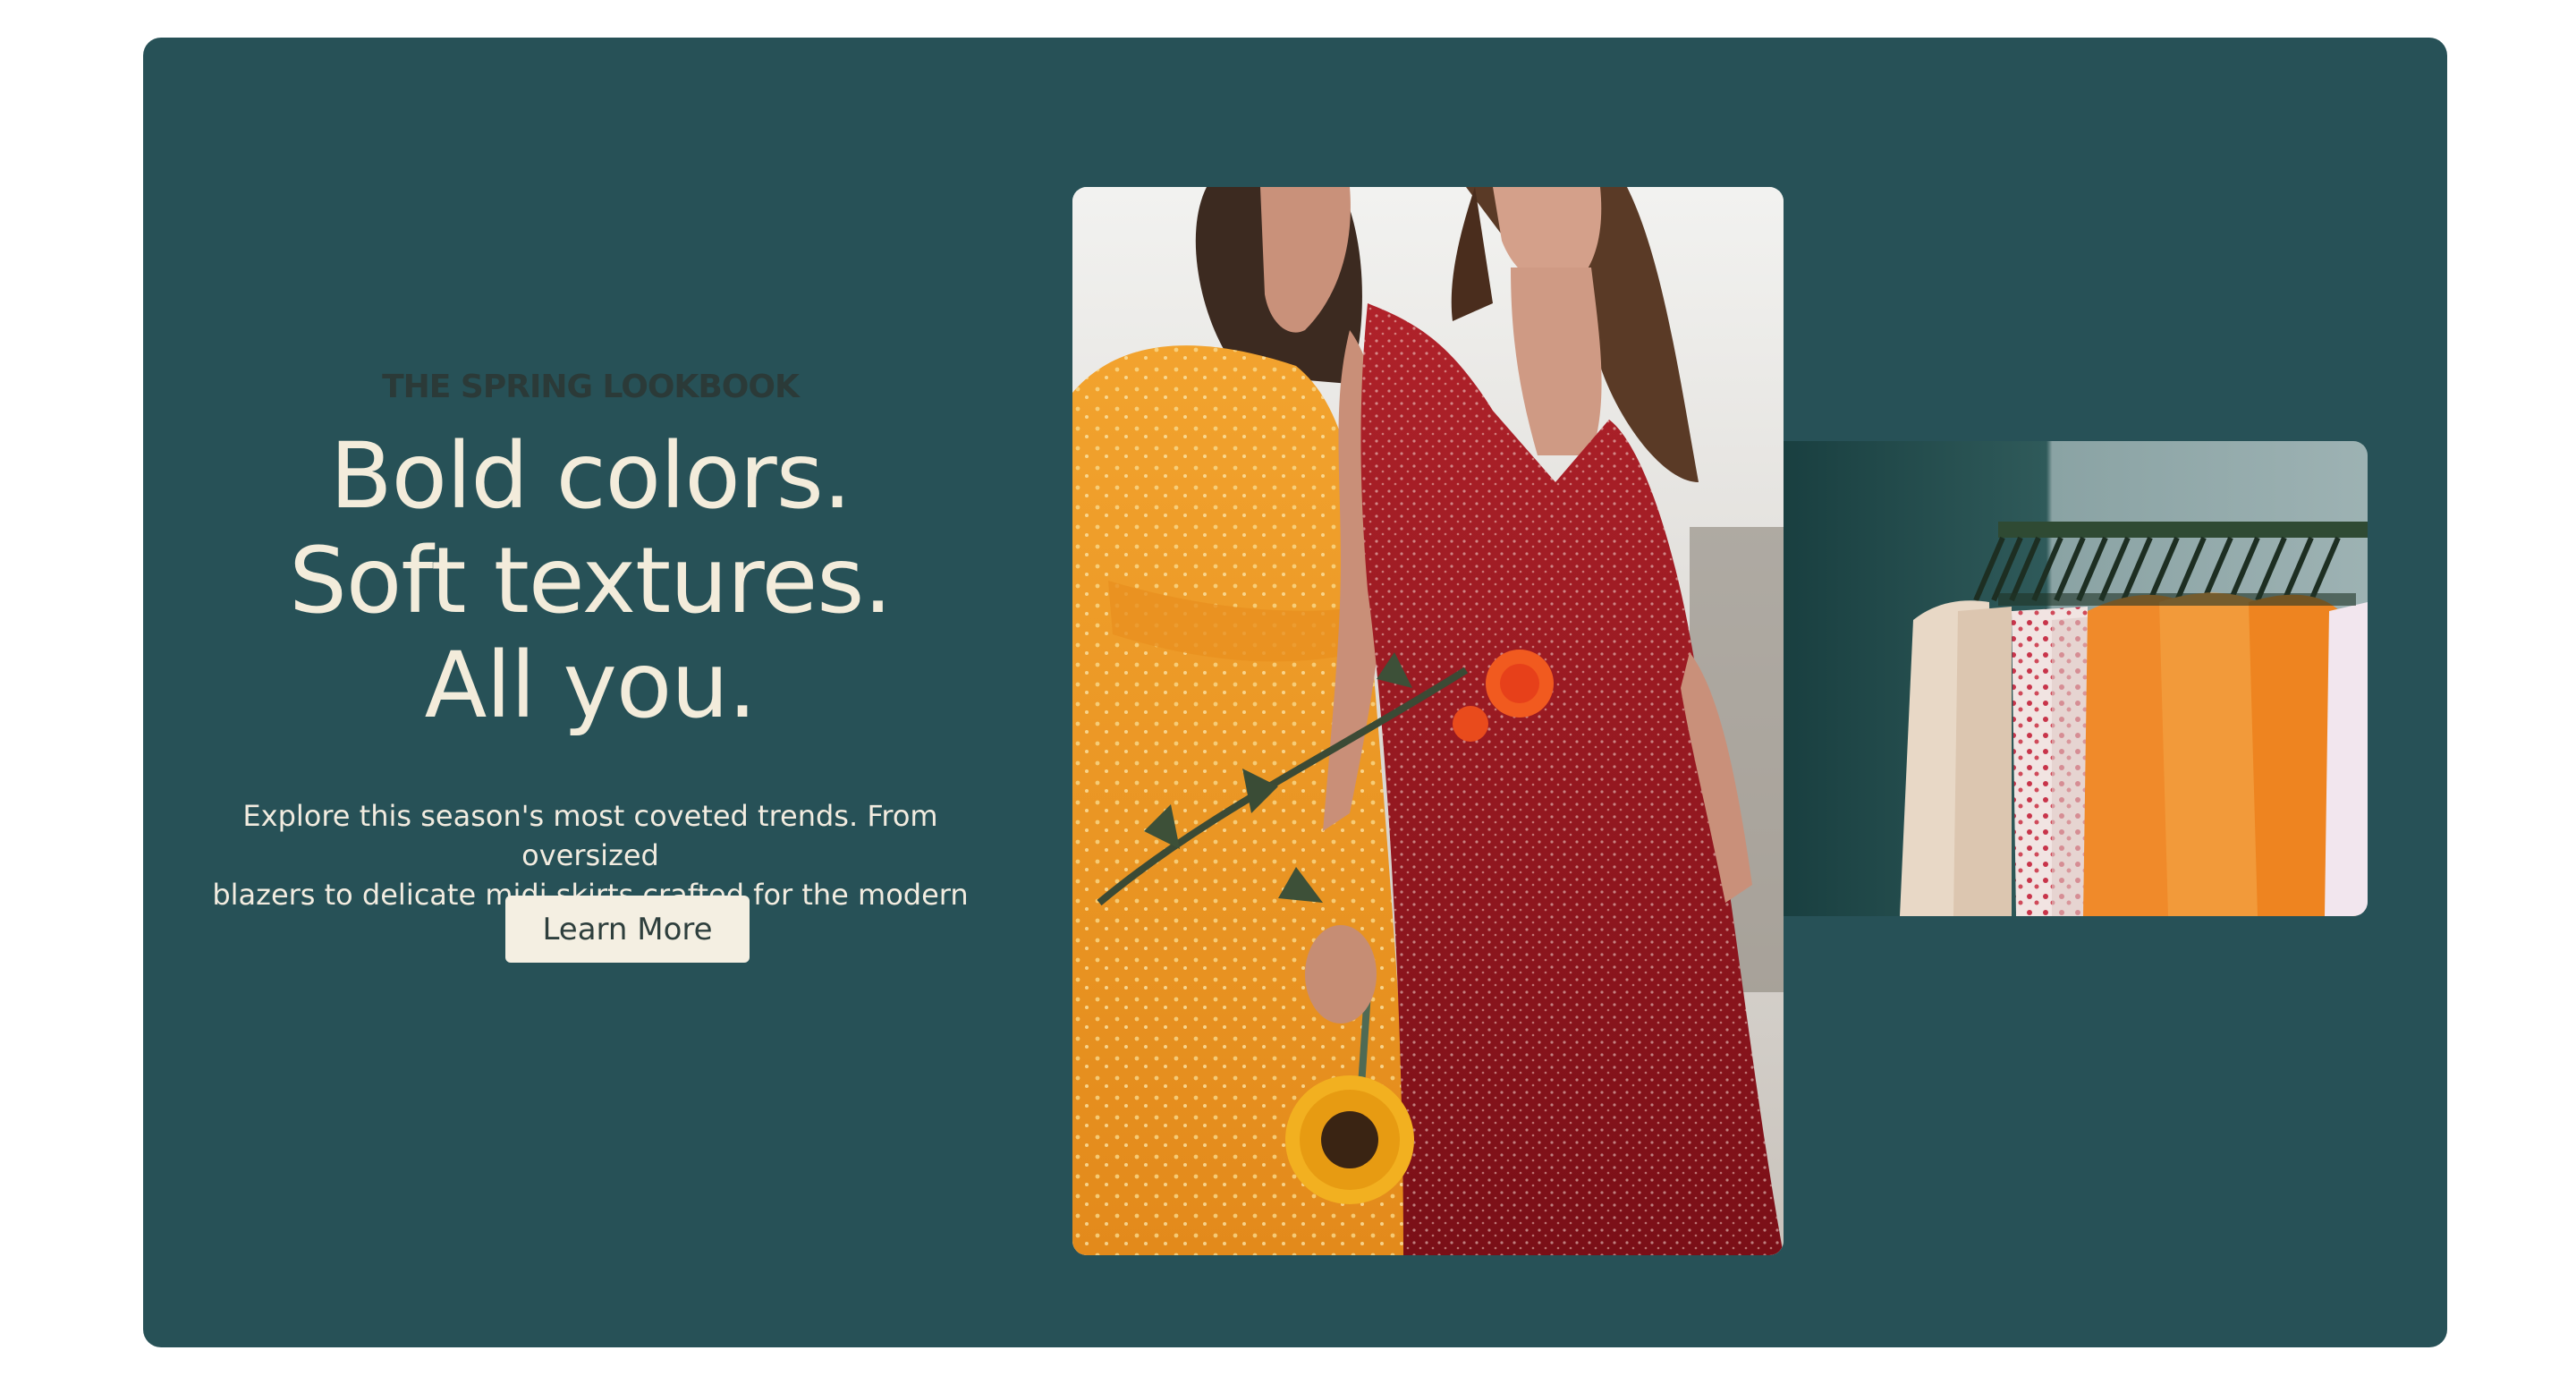  I want to click on headline: Bold colors. Soft textures. All you., so click(590, 581).